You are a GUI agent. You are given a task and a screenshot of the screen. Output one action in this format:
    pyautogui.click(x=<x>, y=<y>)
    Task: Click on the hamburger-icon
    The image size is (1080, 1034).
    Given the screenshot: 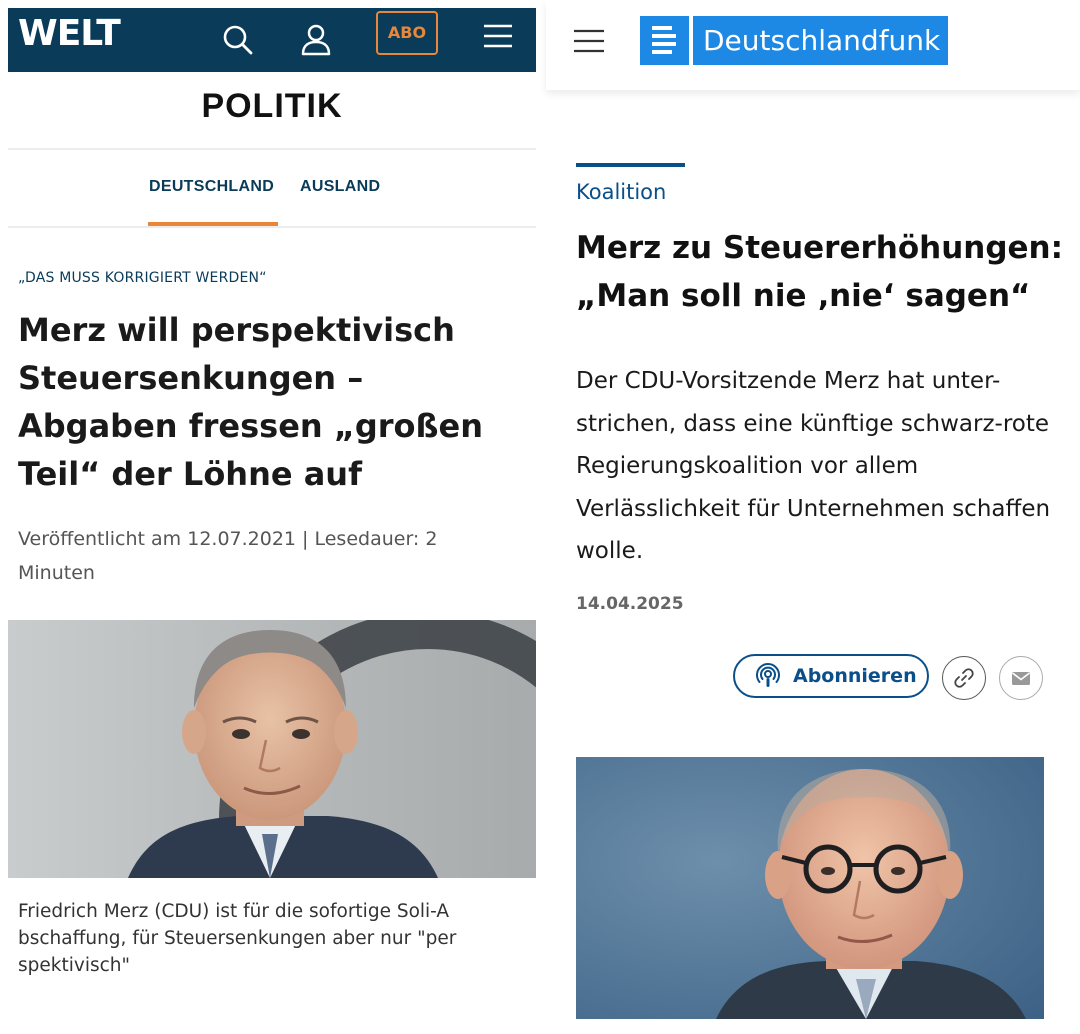 What is the action you would take?
    pyautogui.click(x=590, y=41)
    